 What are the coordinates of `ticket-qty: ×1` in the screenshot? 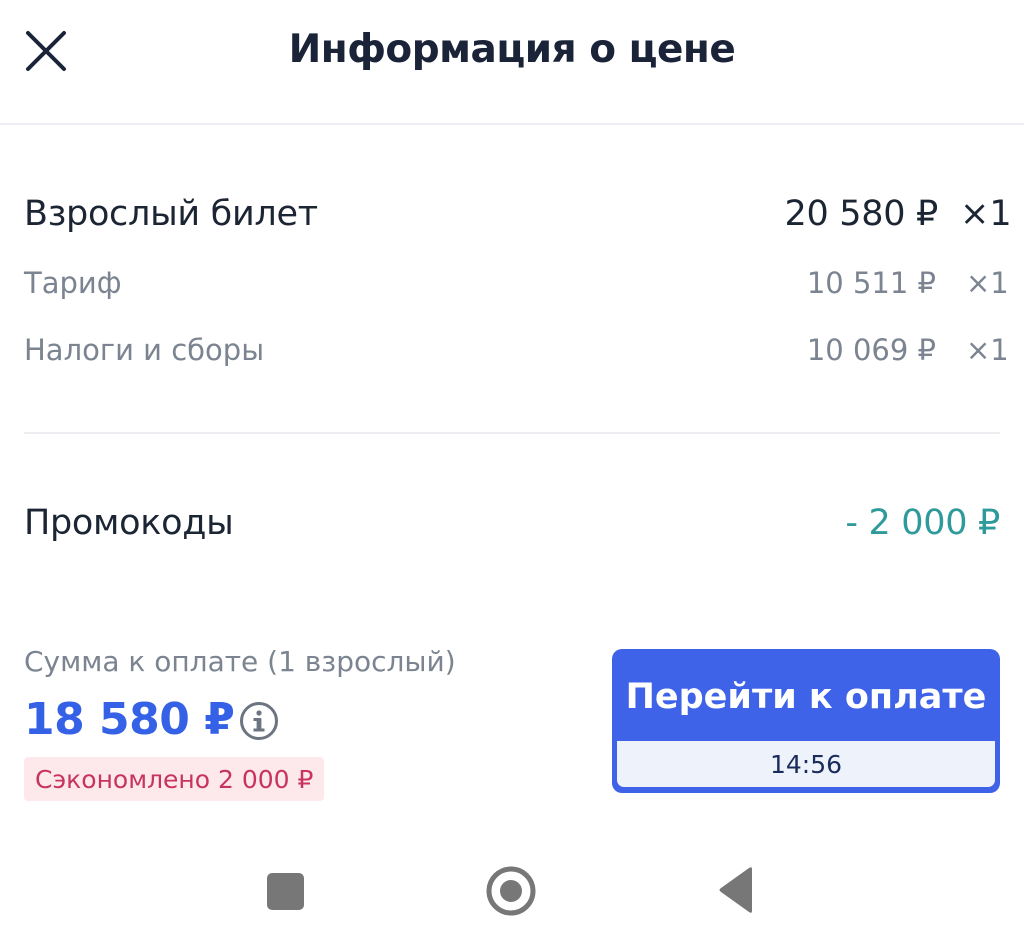 It's located at (986, 214).